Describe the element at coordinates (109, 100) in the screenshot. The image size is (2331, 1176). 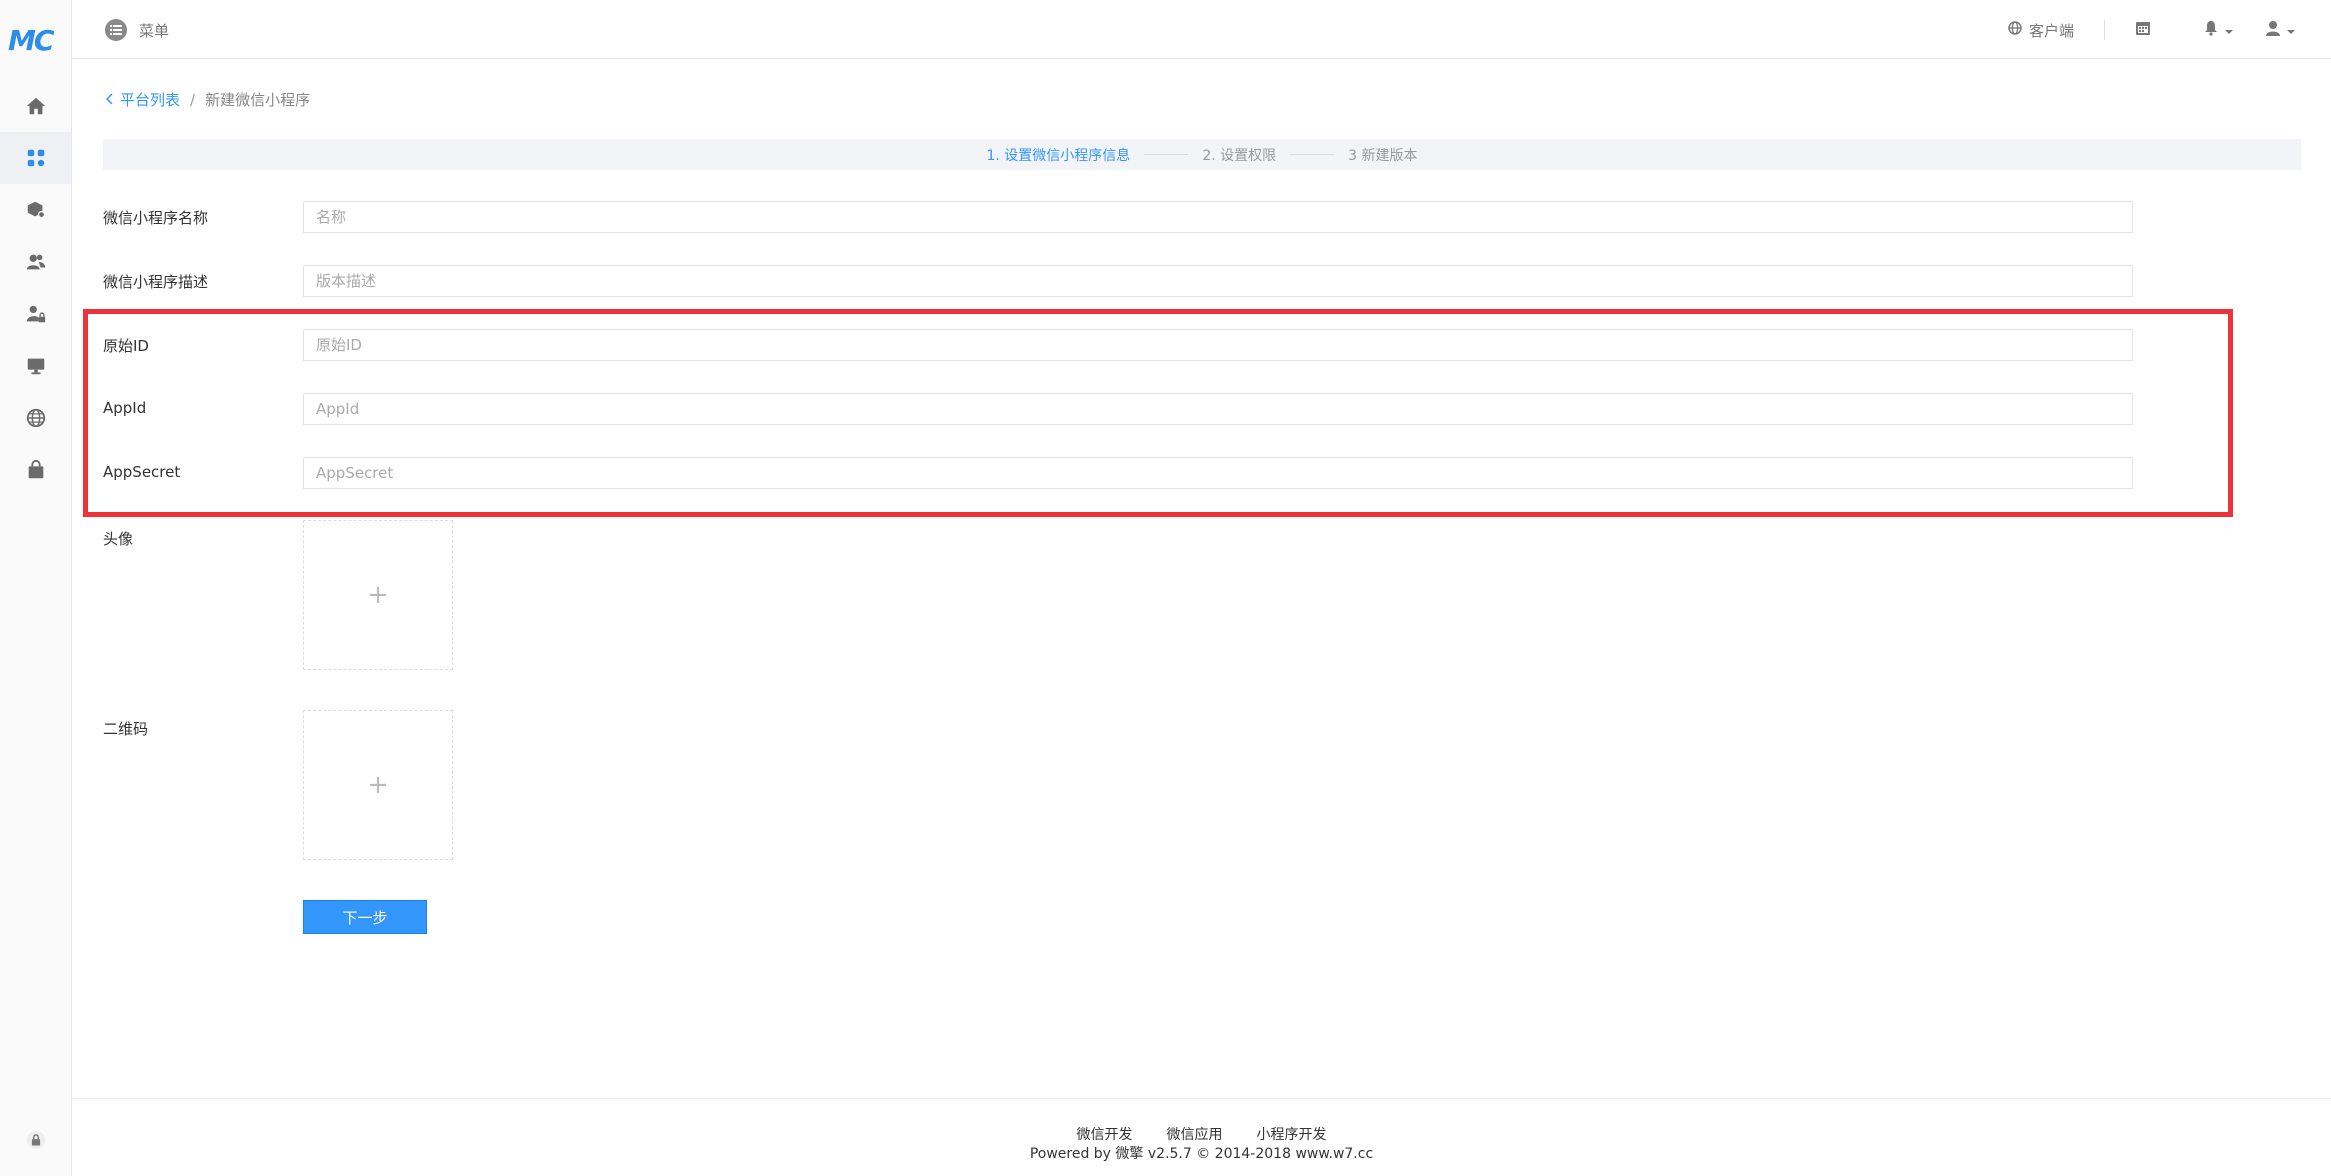
I see `chevron-left-icon` at that location.